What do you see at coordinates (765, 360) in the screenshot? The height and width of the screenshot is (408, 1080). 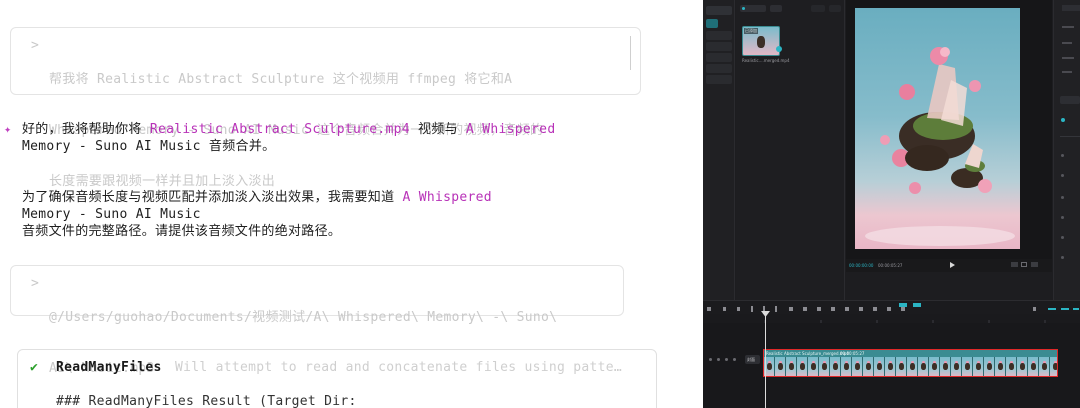 I see `playhead` at bounding box center [765, 360].